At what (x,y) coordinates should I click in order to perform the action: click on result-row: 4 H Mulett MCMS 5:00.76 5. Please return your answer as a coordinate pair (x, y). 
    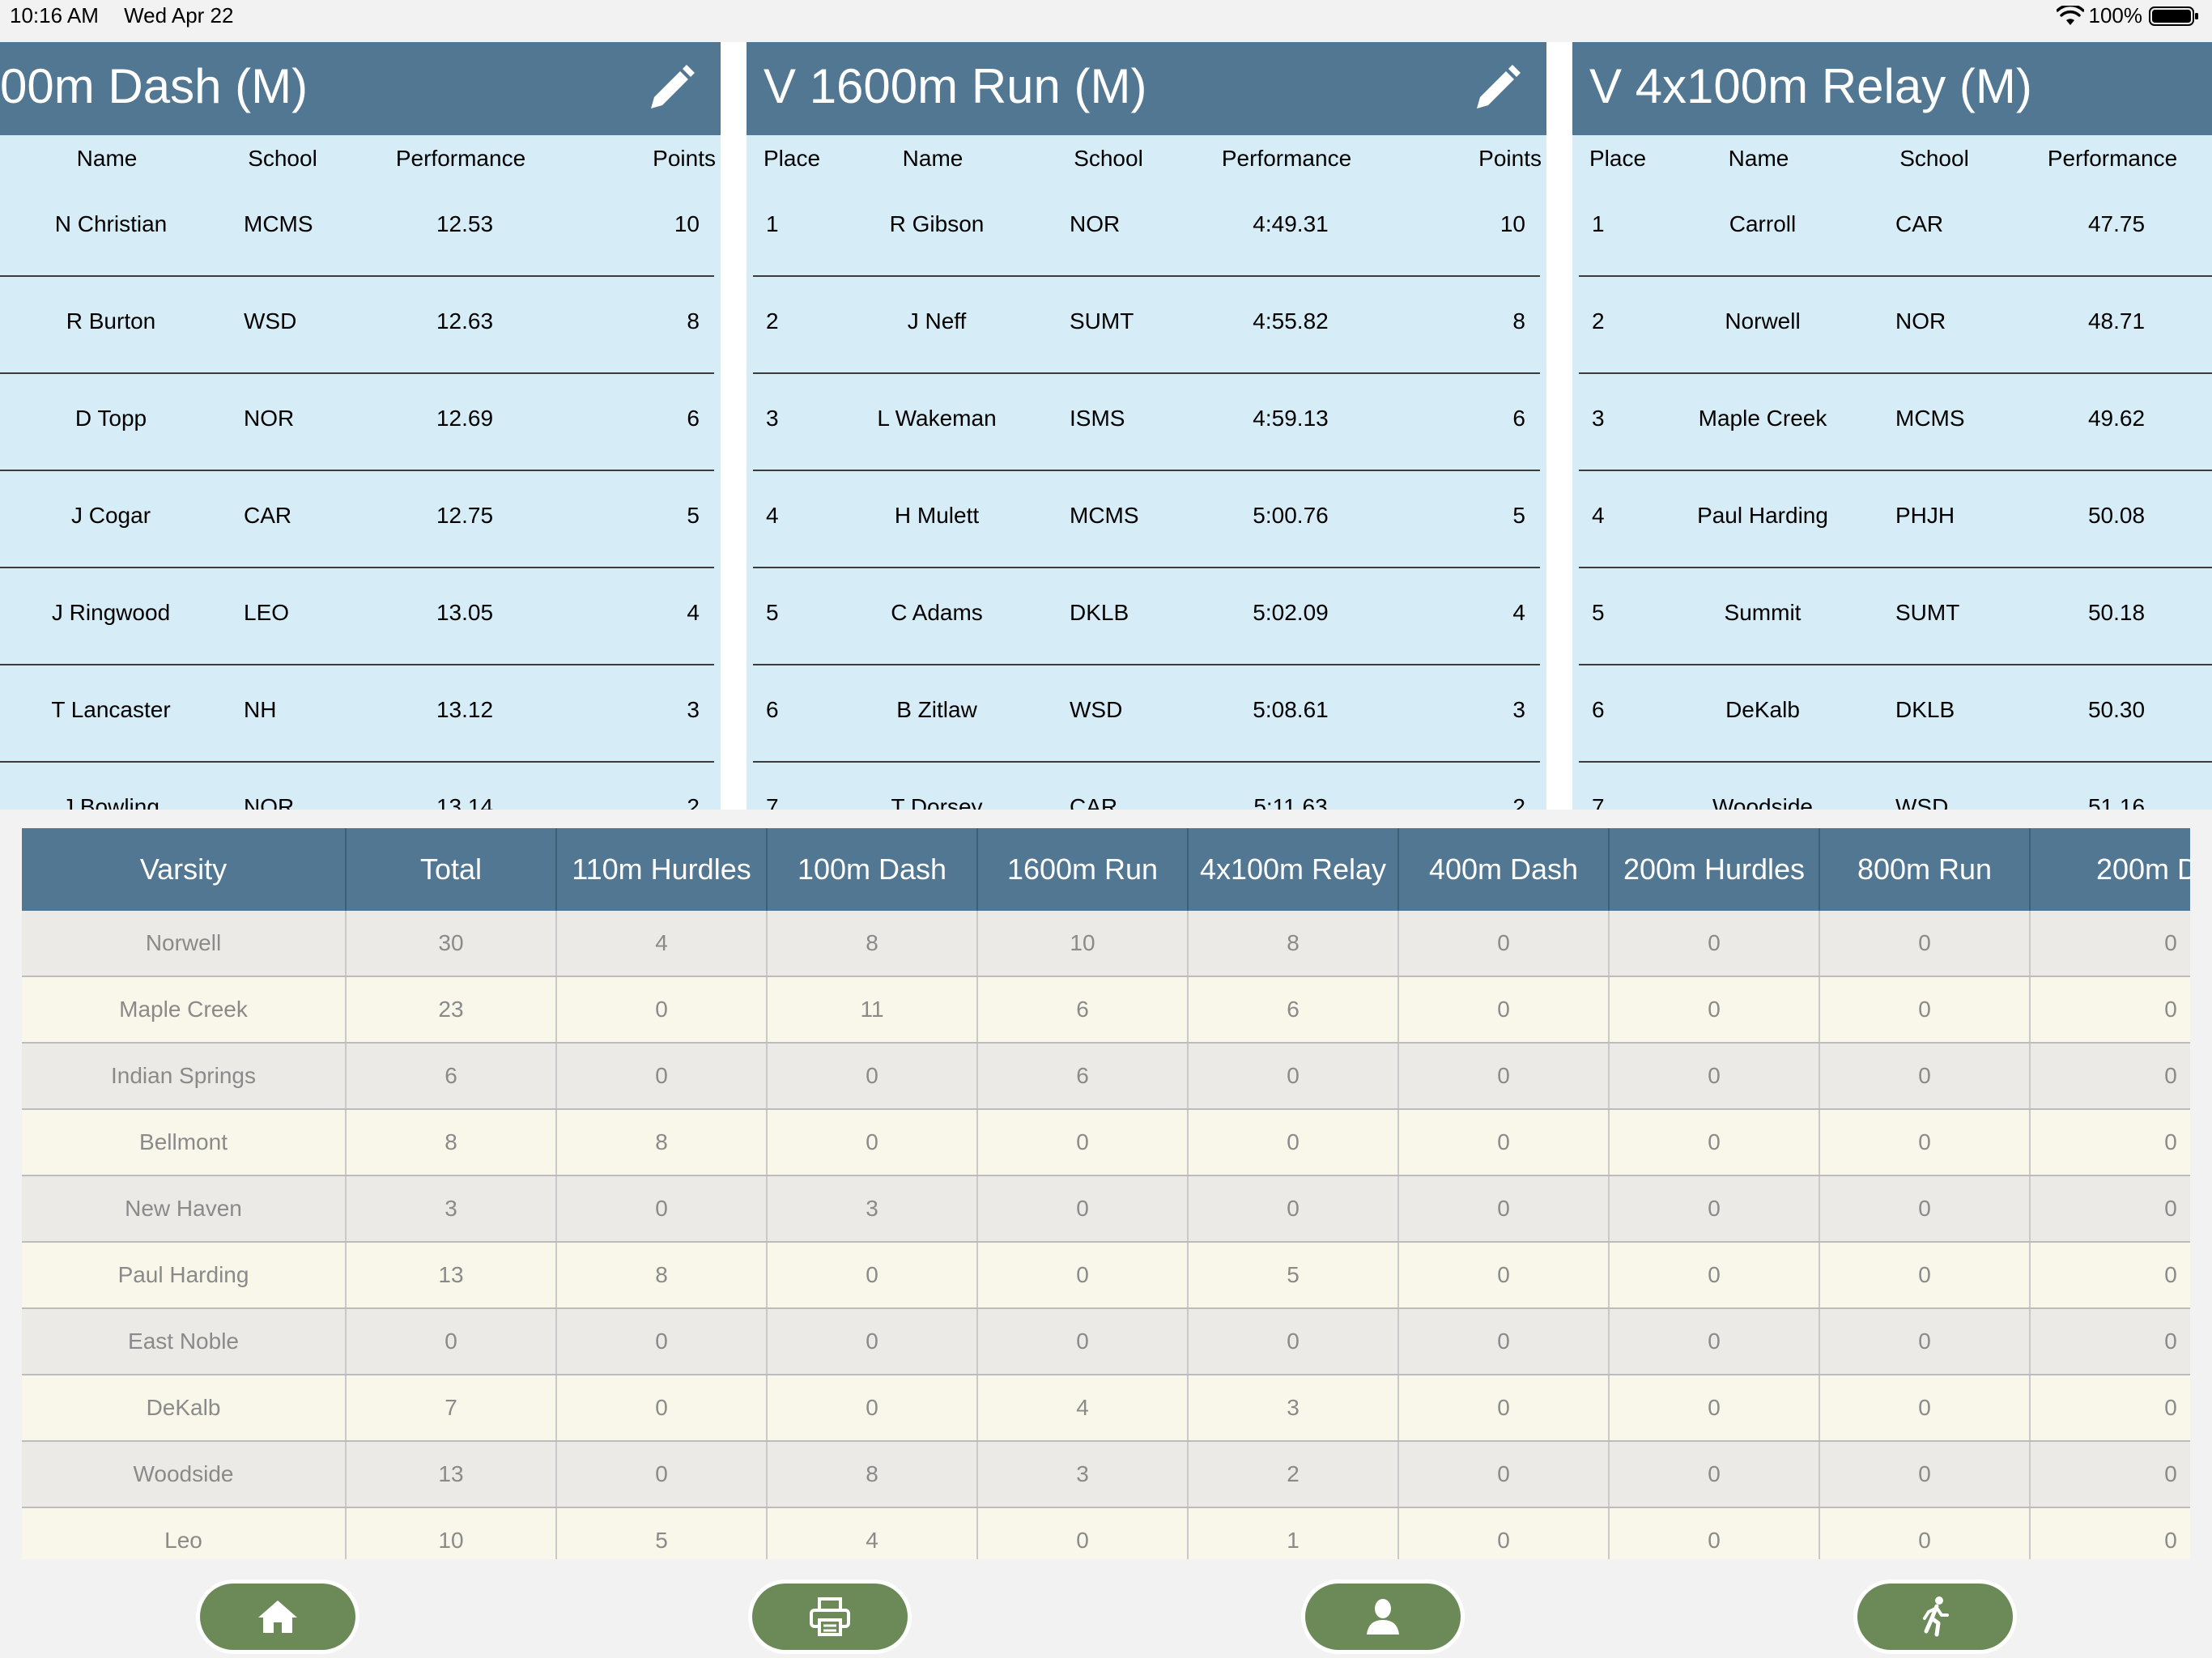
    Looking at the image, I should click on (1146, 519).